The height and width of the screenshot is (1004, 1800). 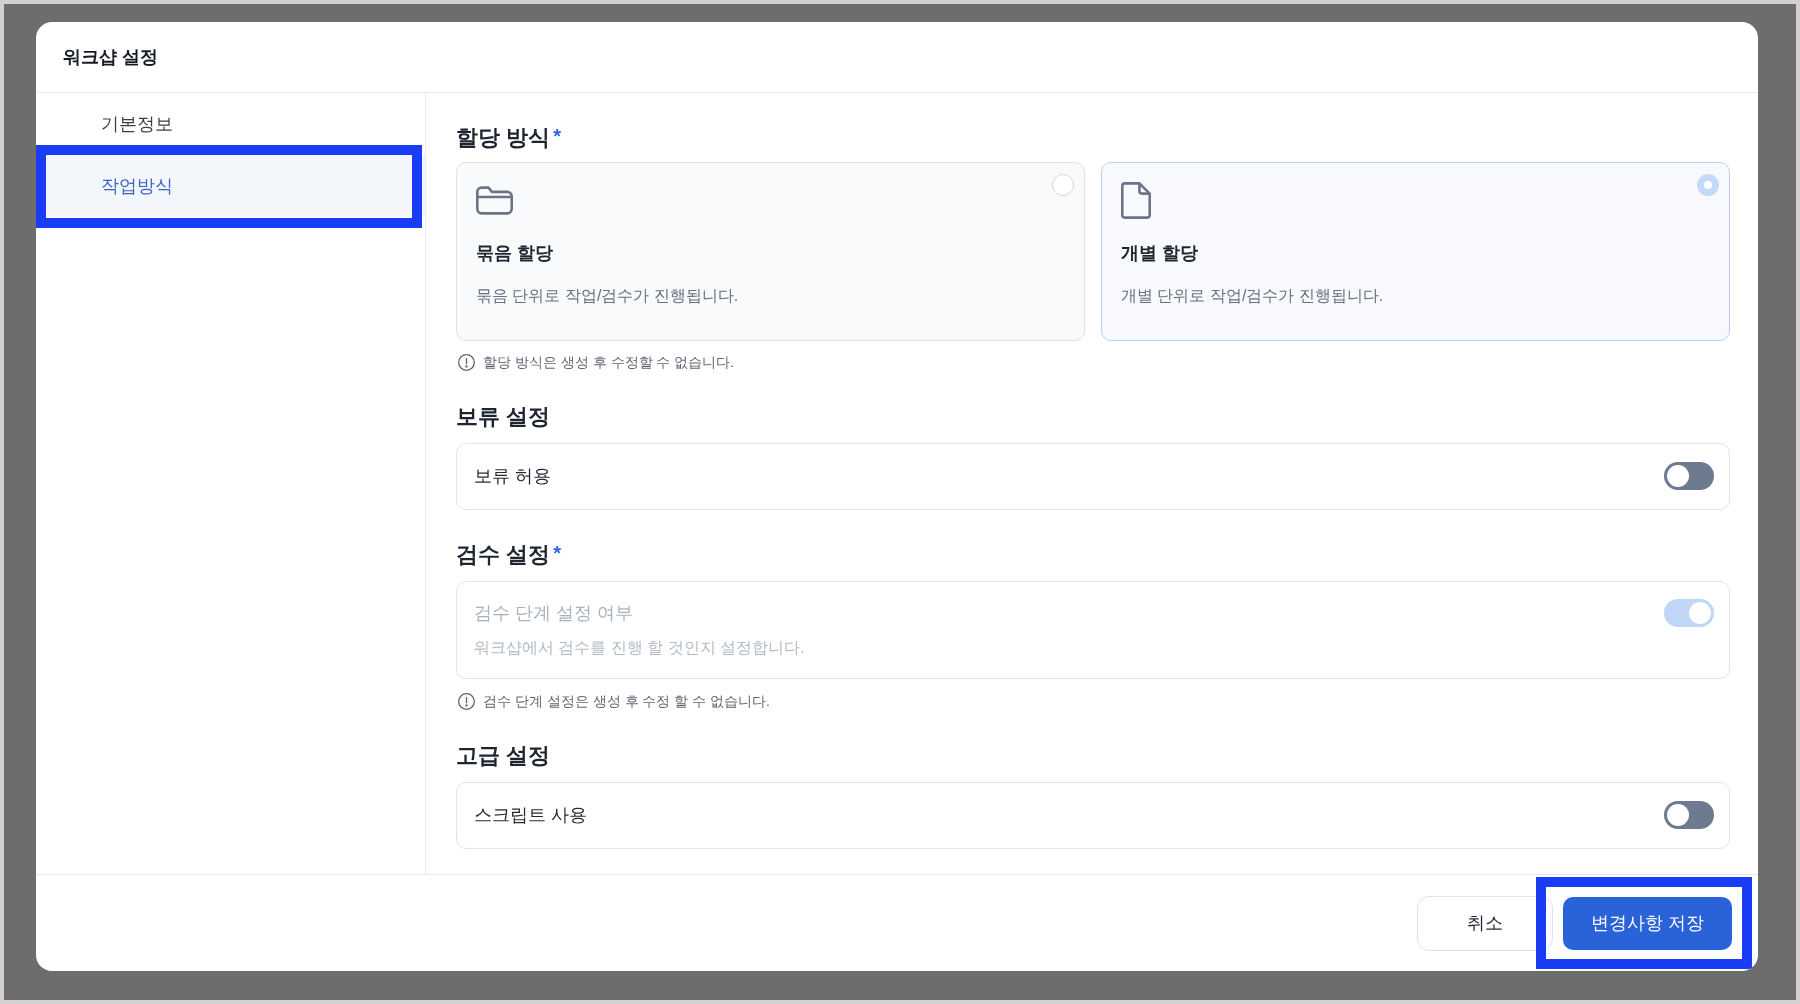 What do you see at coordinates (1485, 923) in the screenshot?
I see `cancel-button: 취소` at bounding box center [1485, 923].